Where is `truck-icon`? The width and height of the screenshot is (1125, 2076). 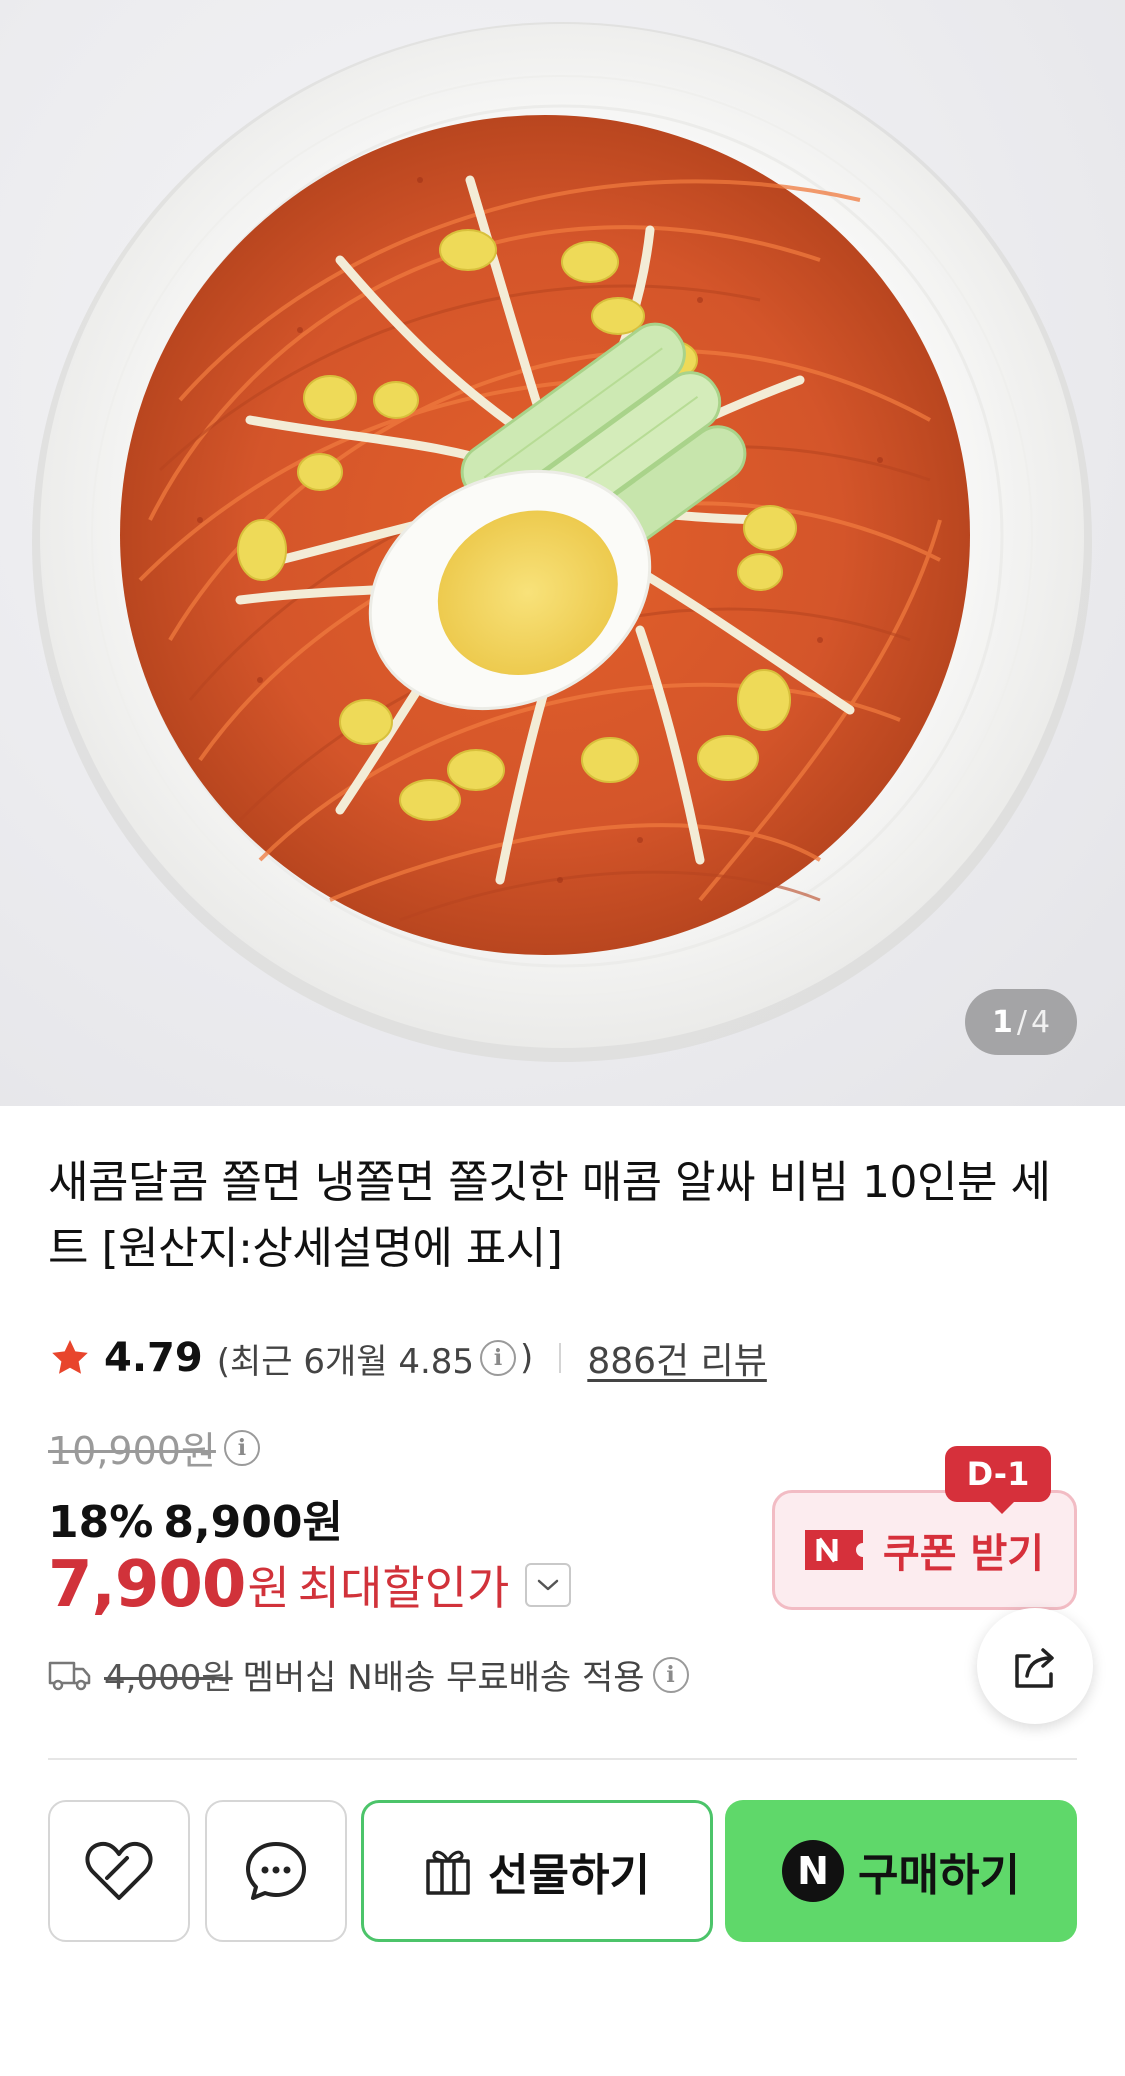 truck-icon is located at coordinates (69, 1675).